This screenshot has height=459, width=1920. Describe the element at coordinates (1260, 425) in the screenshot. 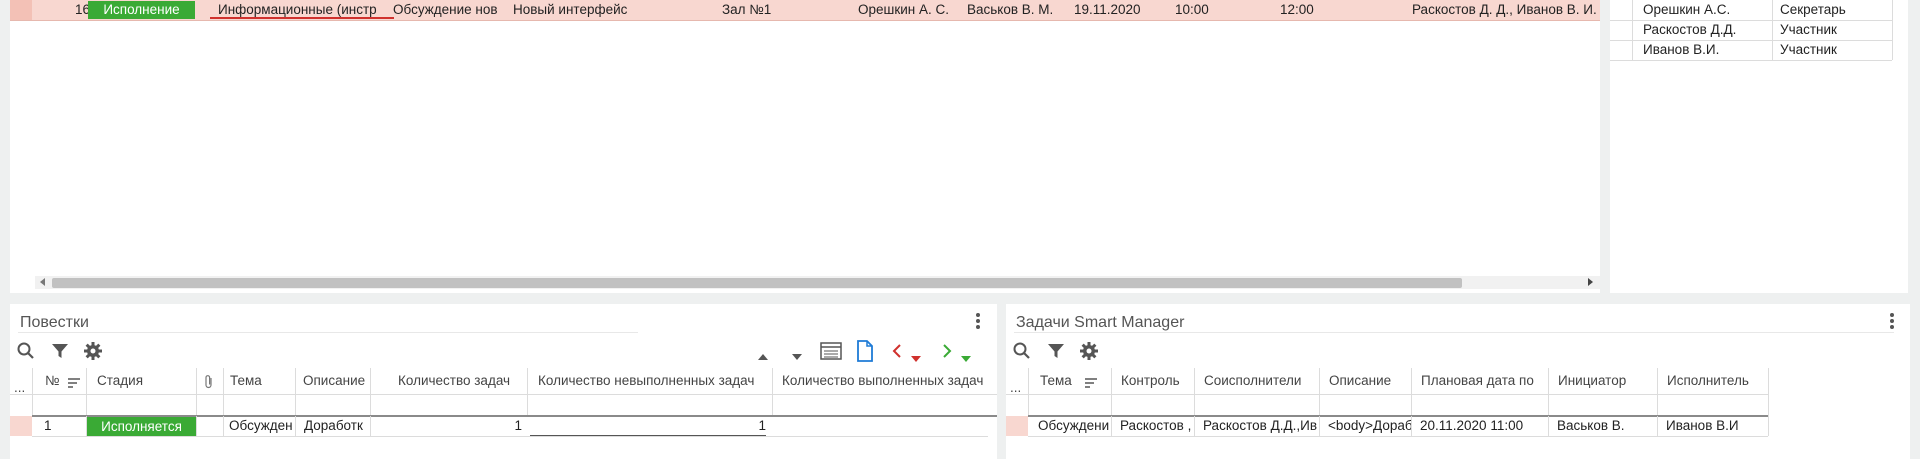

I see `task-coexecutors: Раскостов Д.Д.,Ив` at that location.